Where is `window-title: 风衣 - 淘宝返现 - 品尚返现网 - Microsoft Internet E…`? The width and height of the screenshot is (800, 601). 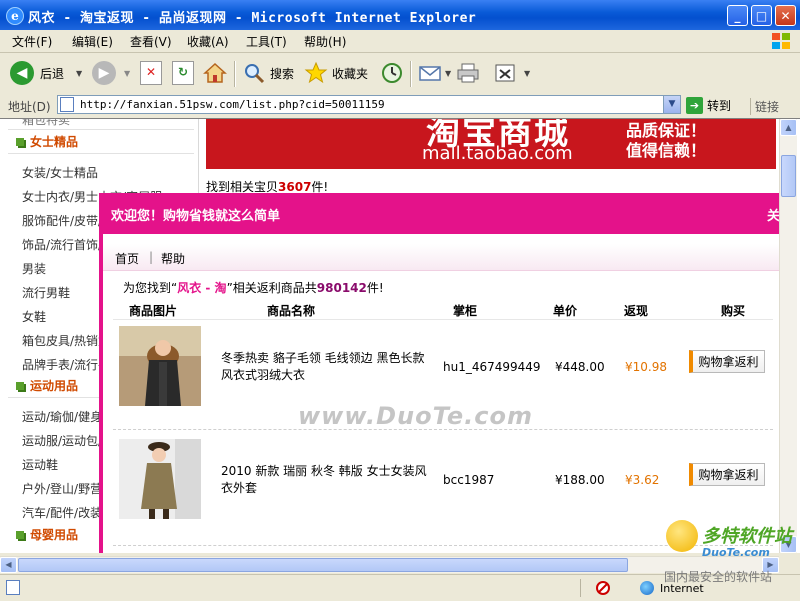
window-title: 风衣 - 淘宝返现 - 品尚返现网 - Microsoft Internet E… is located at coordinates (252, 18).